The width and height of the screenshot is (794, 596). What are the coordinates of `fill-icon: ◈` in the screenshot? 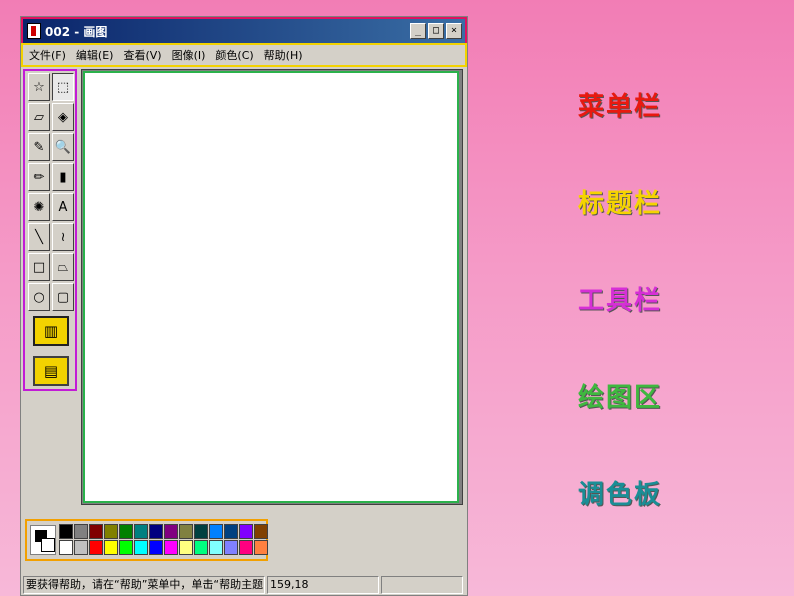 It's located at (63, 117).